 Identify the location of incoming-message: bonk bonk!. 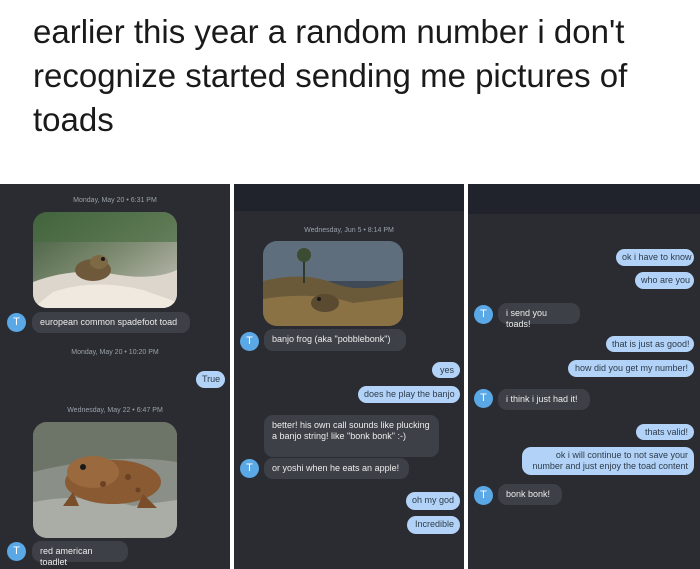
(530, 494).